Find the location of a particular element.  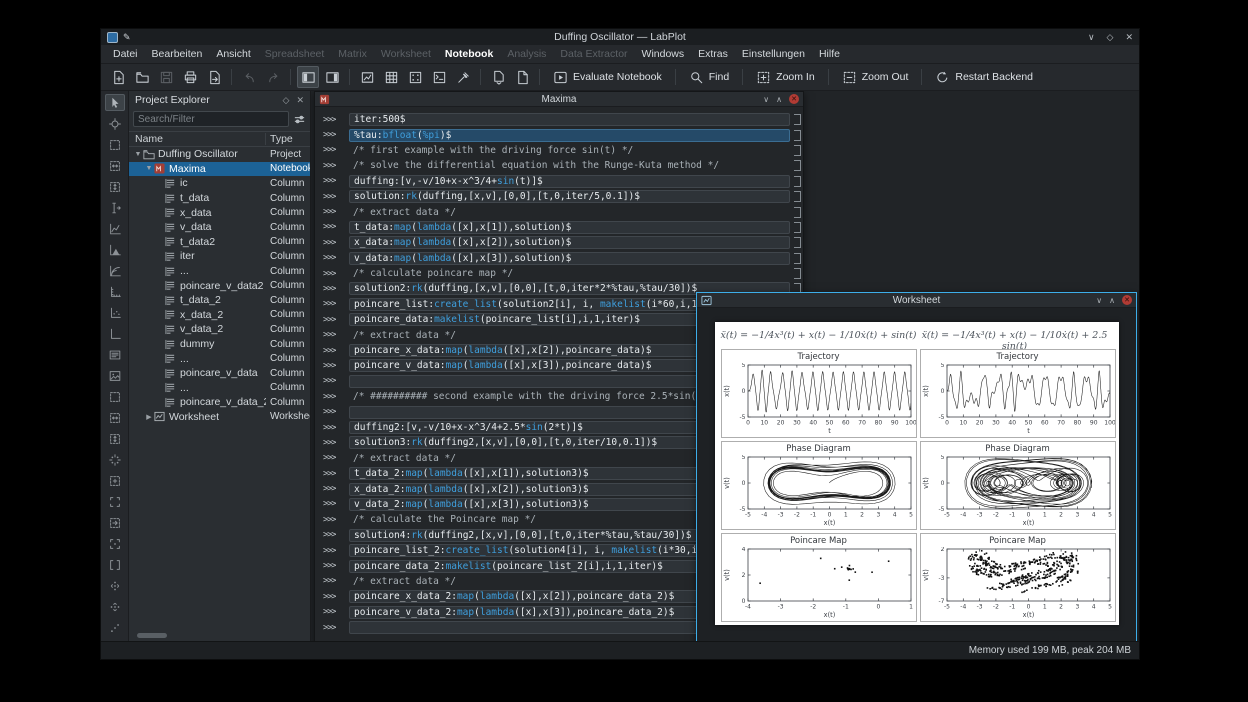

code-field: iter:500$ is located at coordinates (569, 120).